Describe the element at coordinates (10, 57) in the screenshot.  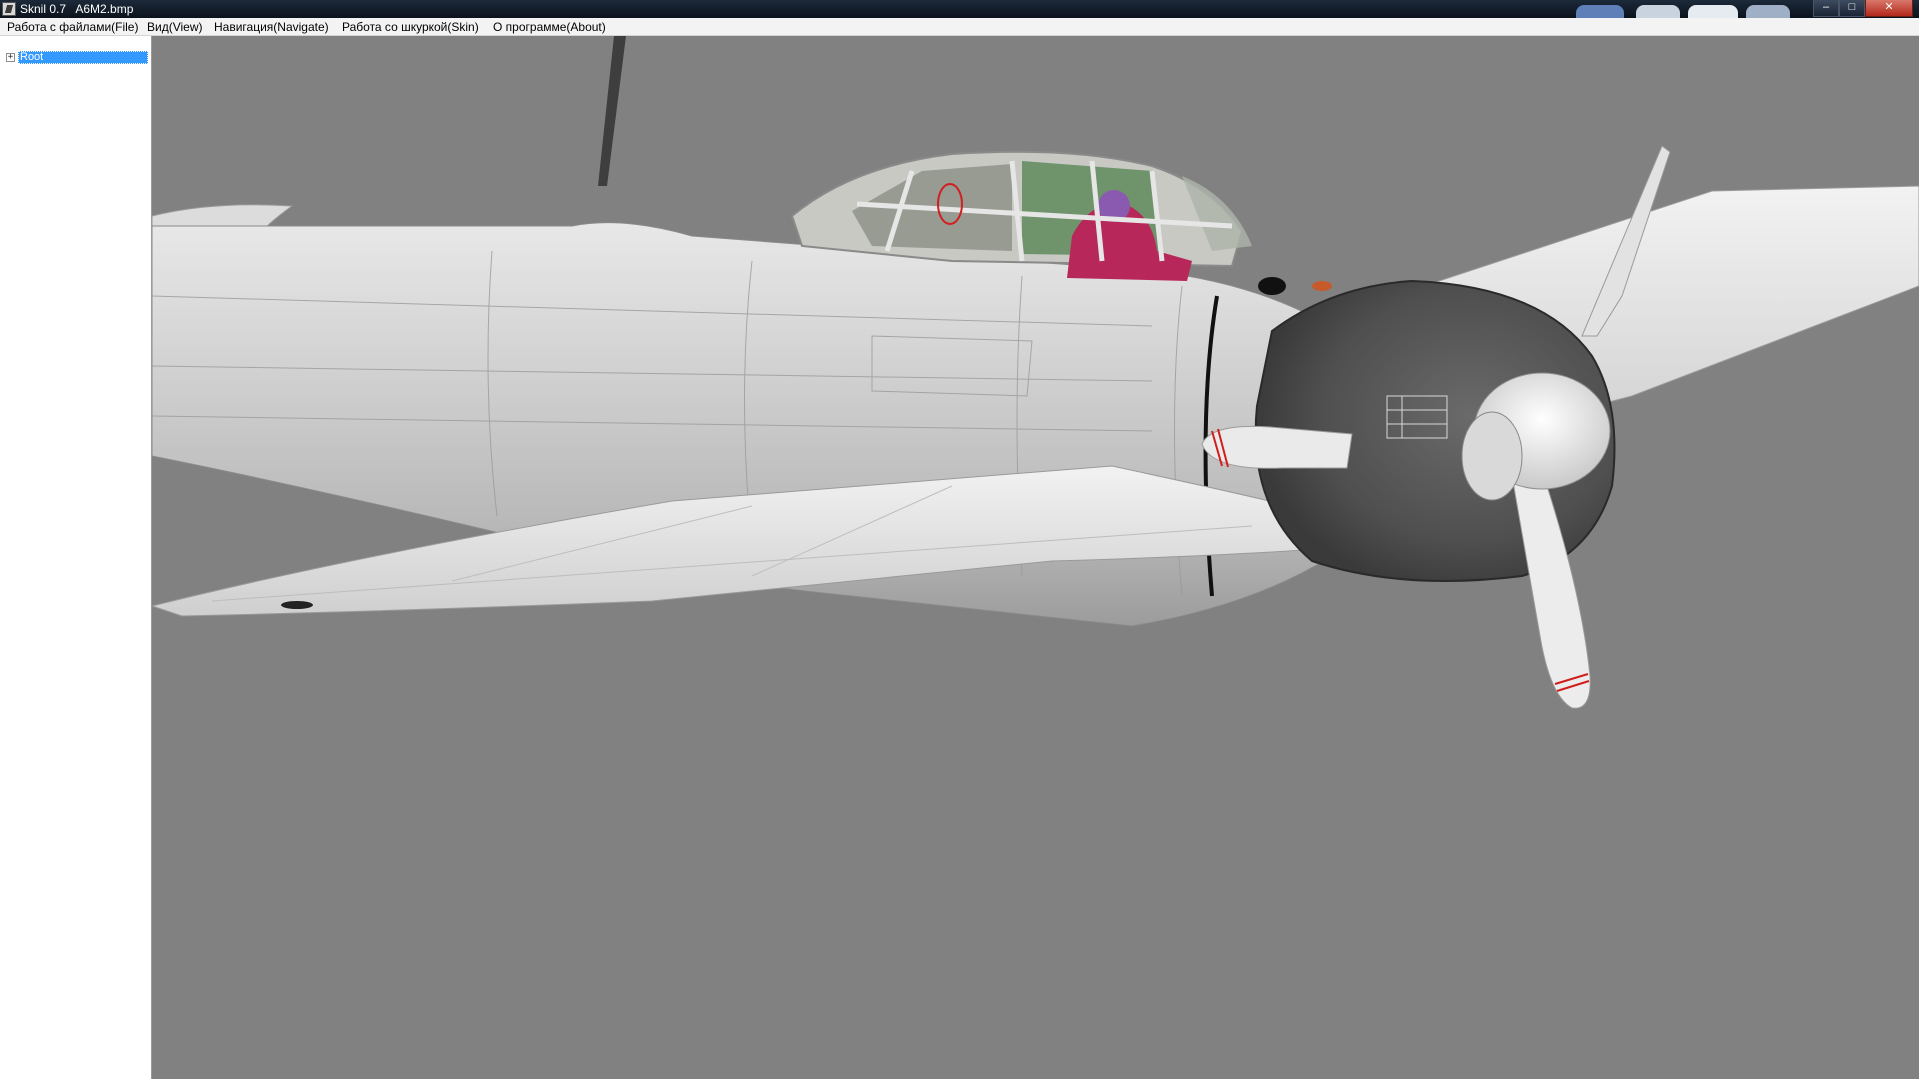
I see `expand-icon: +` at that location.